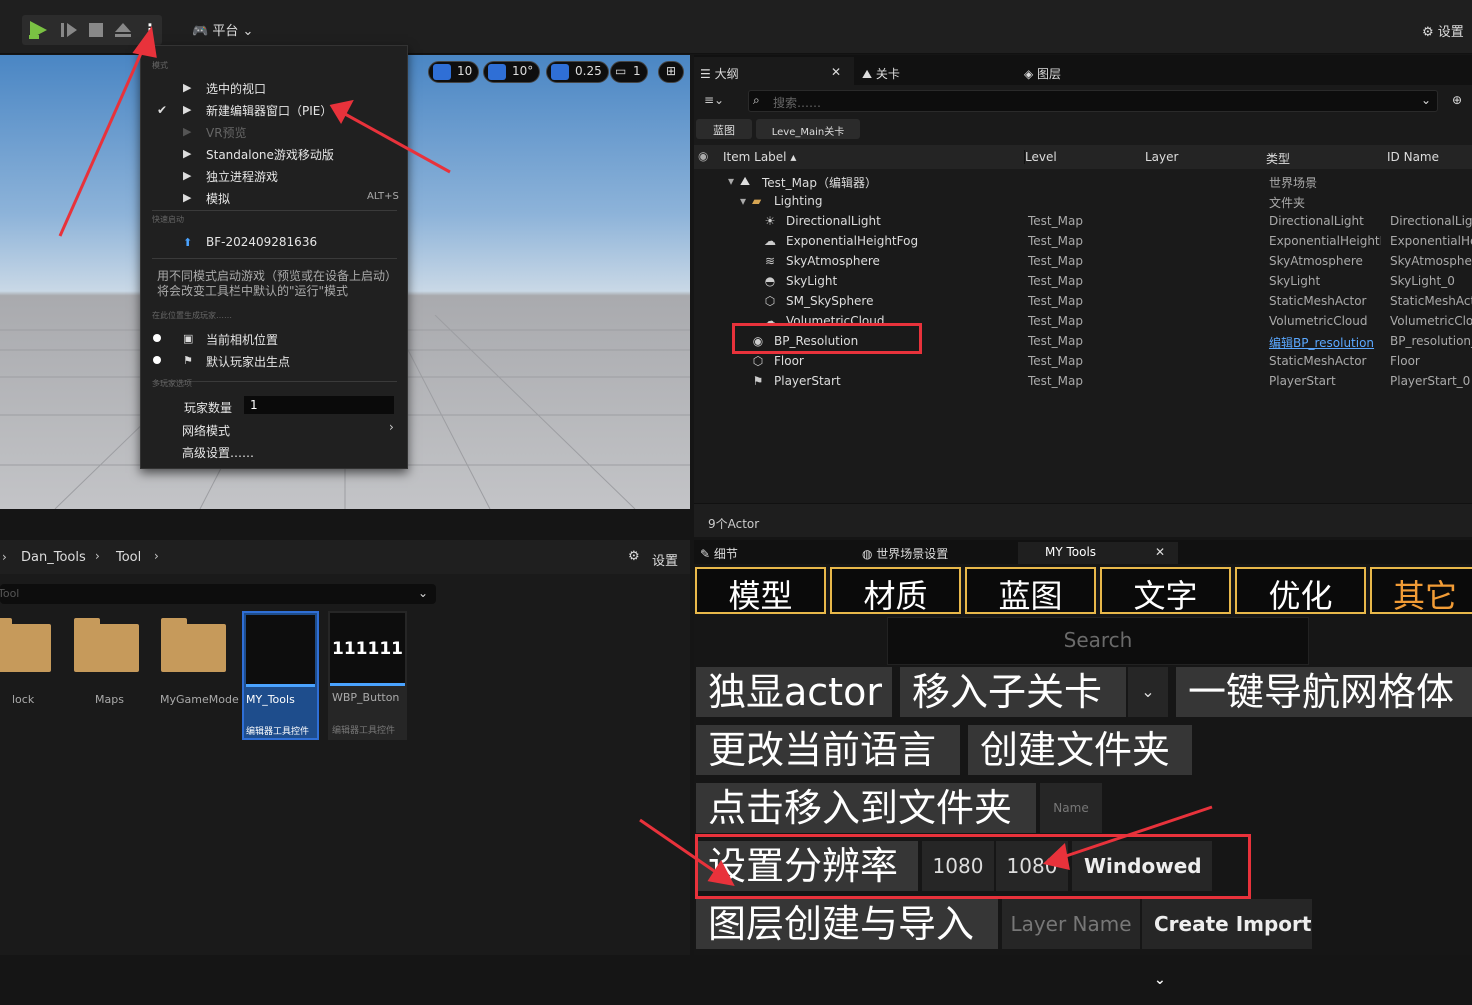 Image resolution: width=1472 pixels, height=1005 pixels. Describe the element at coordinates (1160, 980) in the screenshot. I see `chevron-down-icon: ⌄` at that location.